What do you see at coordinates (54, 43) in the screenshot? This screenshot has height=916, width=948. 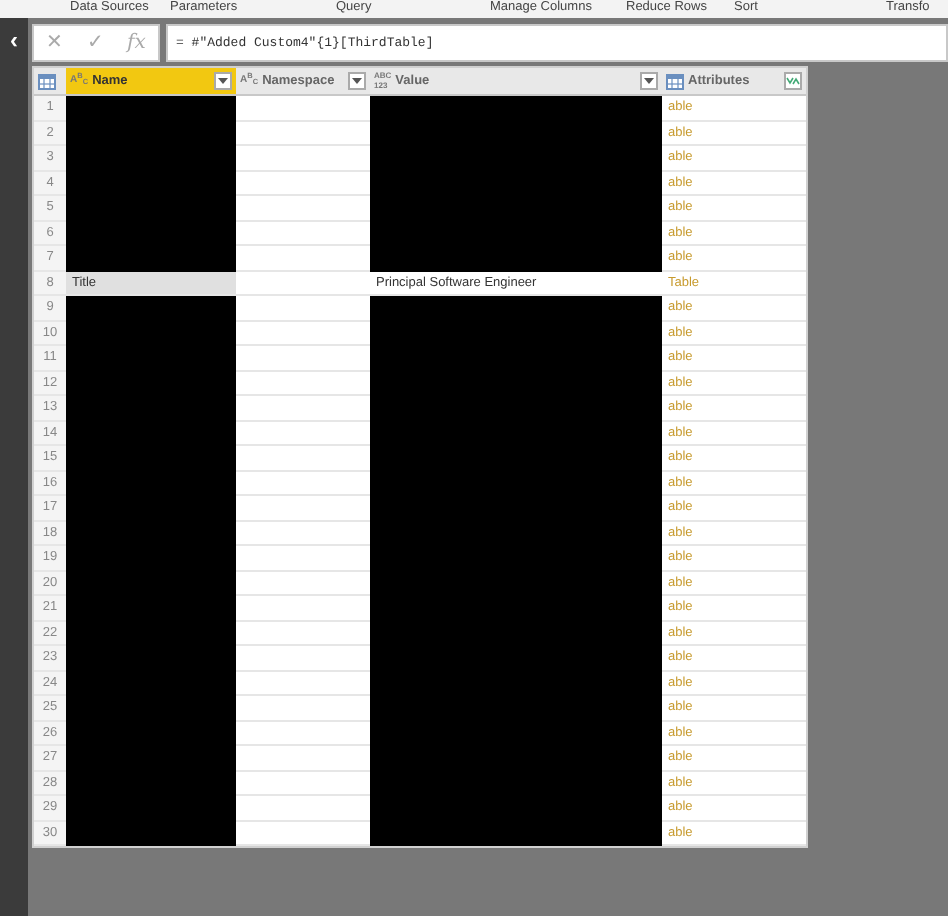 I see `cancel-button: ✕` at bounding box center [54, 43].